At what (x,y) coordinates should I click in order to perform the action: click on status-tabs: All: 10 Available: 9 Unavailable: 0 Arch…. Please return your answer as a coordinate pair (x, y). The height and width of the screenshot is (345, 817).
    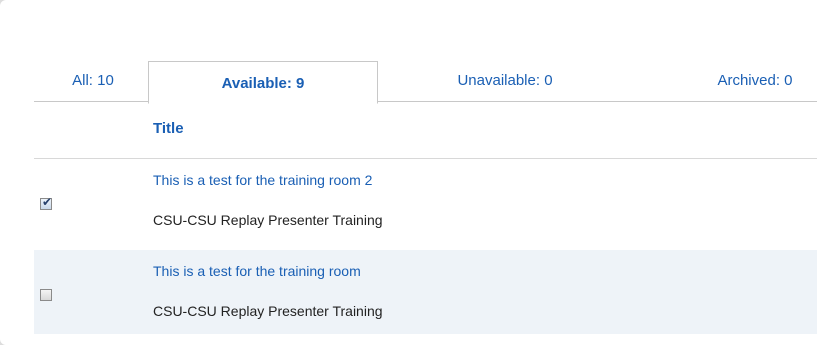
    Looking at the image, I should click on (408, 82).